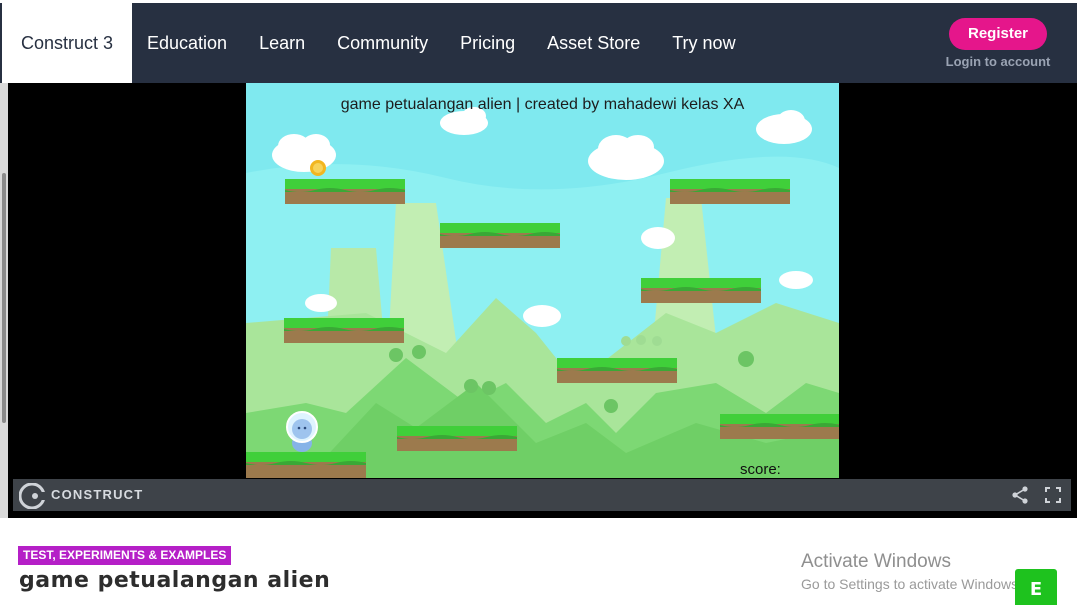 Image resolution: width=1077 pixels, height=605 pixels. I want to click on activate-windows-subtitle: Go to Settings to activate Windows., so click(911, 584).